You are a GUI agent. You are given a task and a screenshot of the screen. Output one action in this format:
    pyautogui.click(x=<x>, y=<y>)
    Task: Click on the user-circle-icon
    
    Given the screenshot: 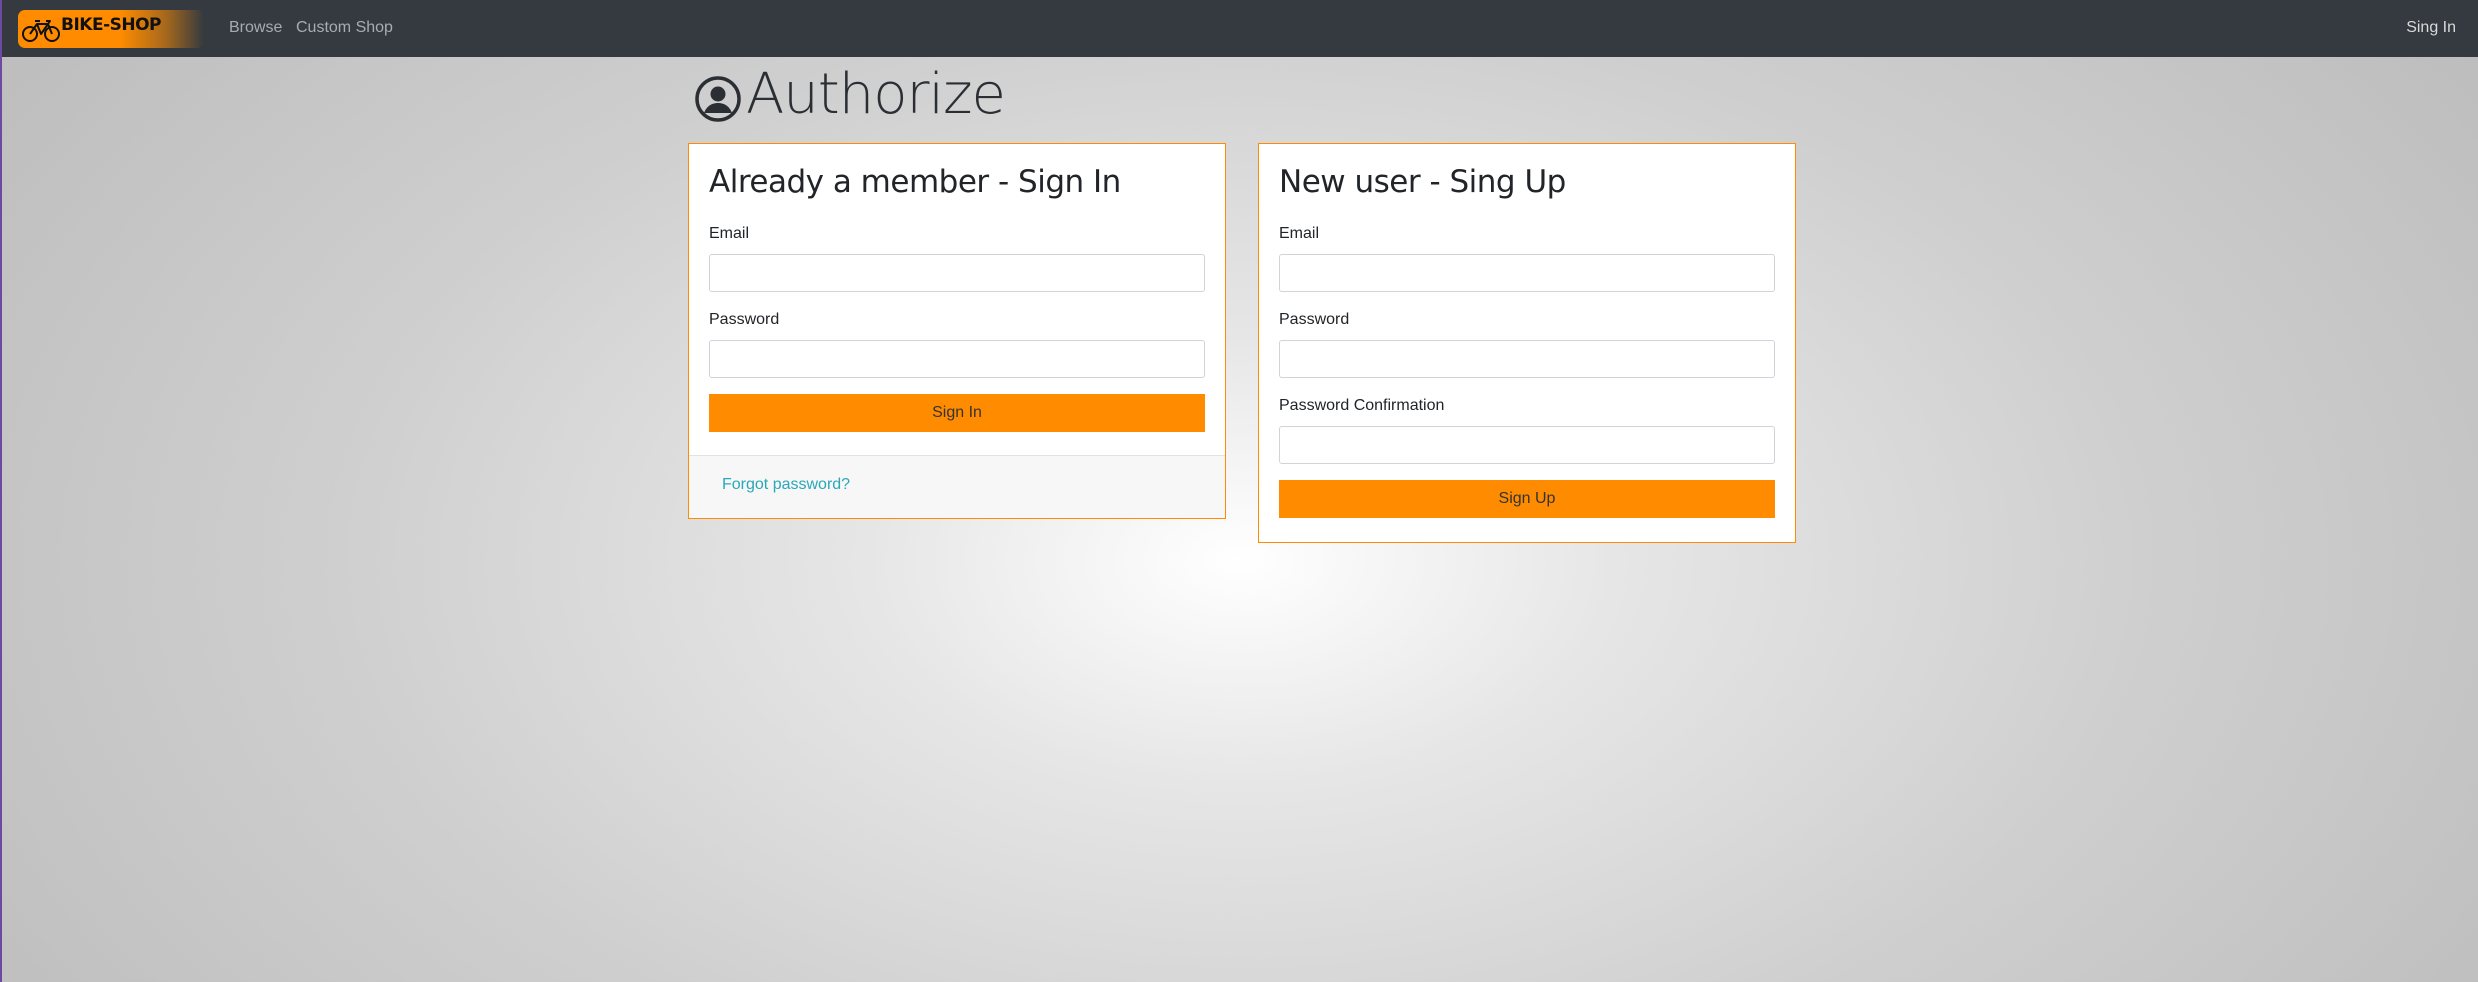 What is the action you would take?
    pyautogui.click(x=718, y=99)
    